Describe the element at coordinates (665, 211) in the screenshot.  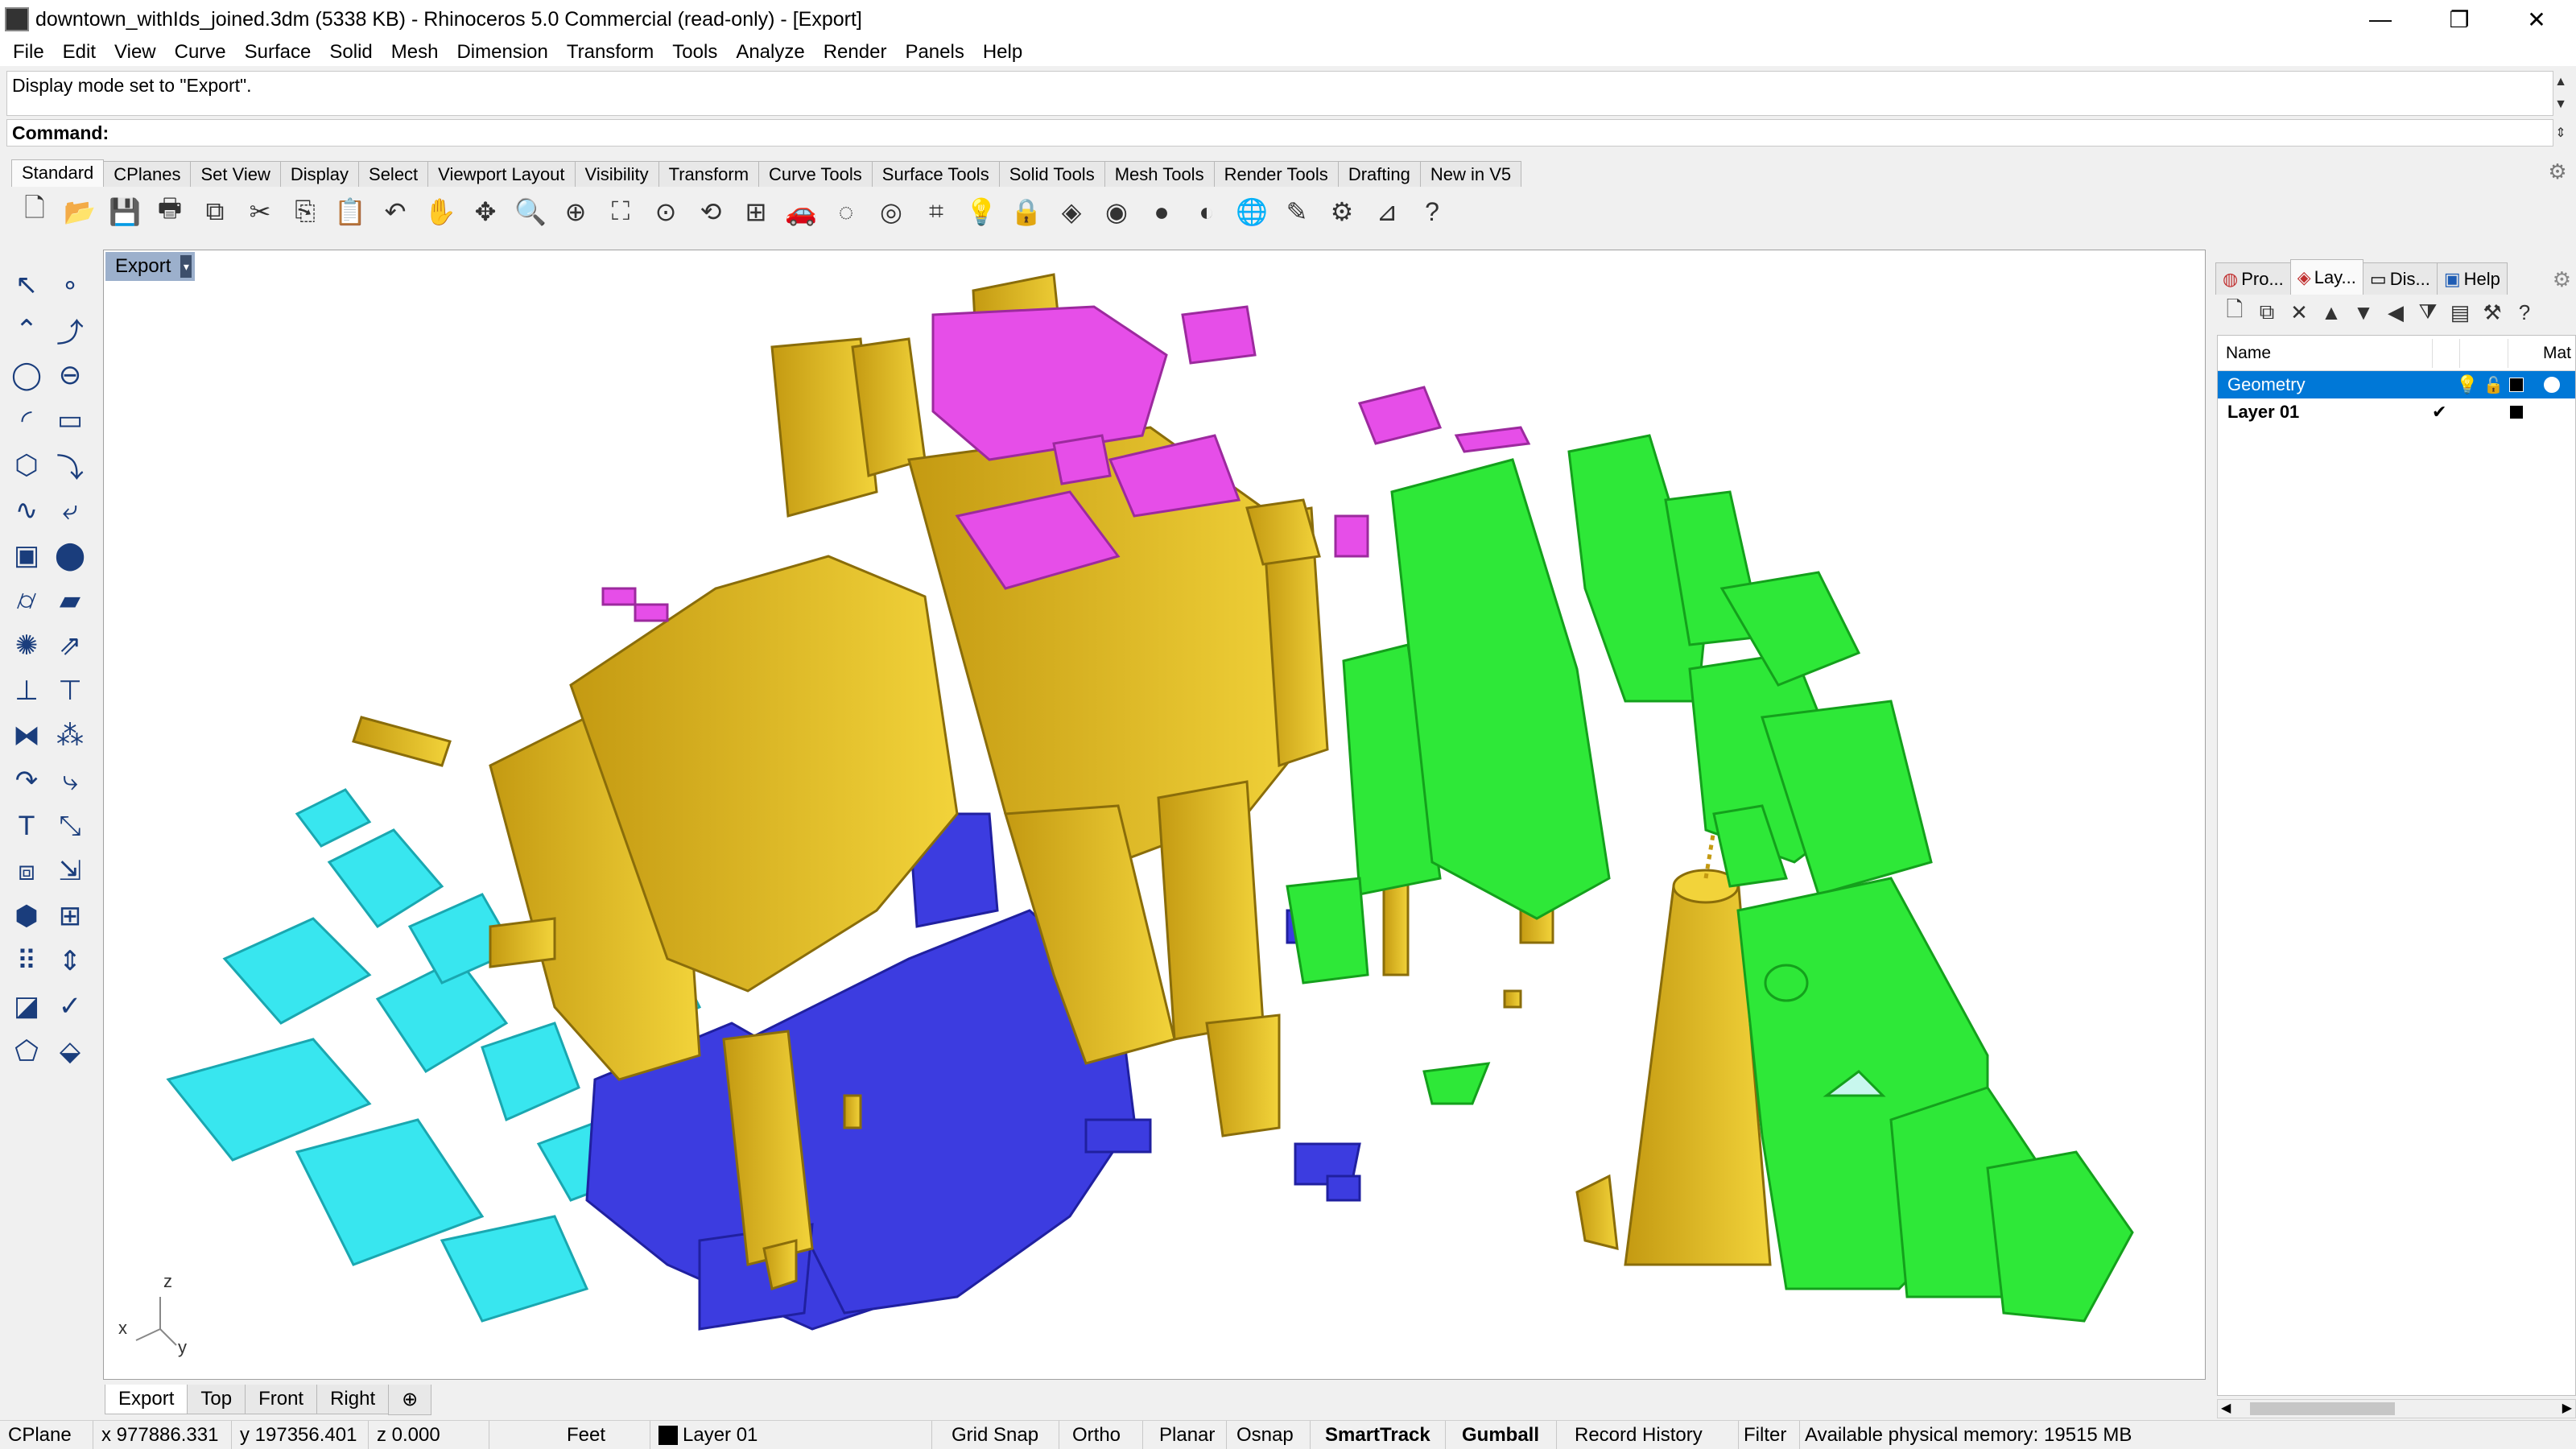
I see `zoom-selected-icon: ⊙` at that location.